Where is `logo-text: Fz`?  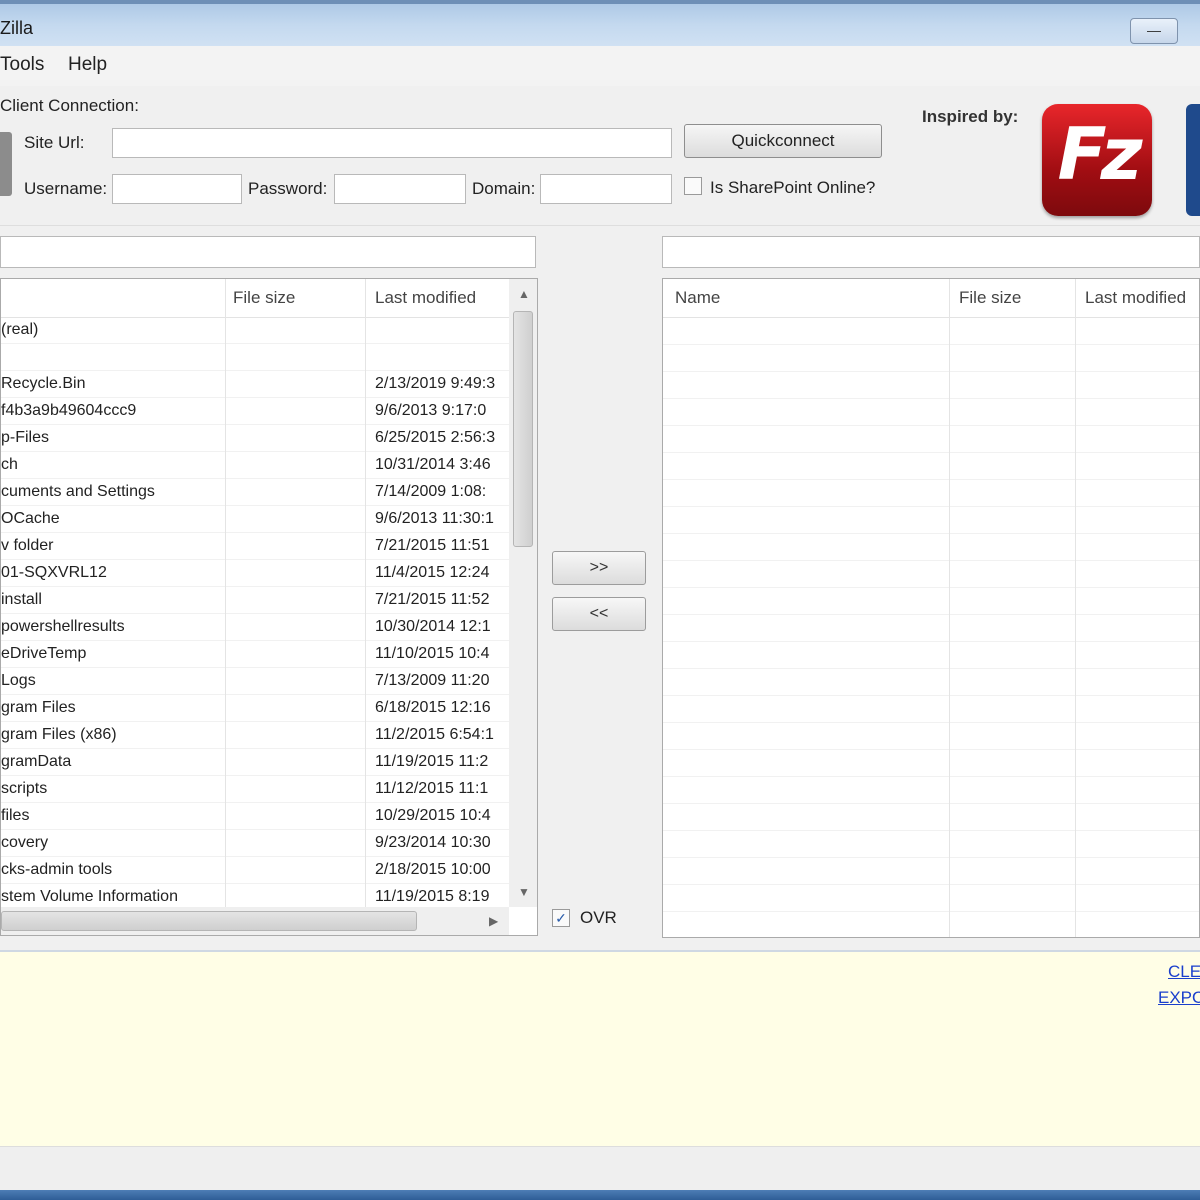
logo-text: Fz is located at coordinates (1099, 154).